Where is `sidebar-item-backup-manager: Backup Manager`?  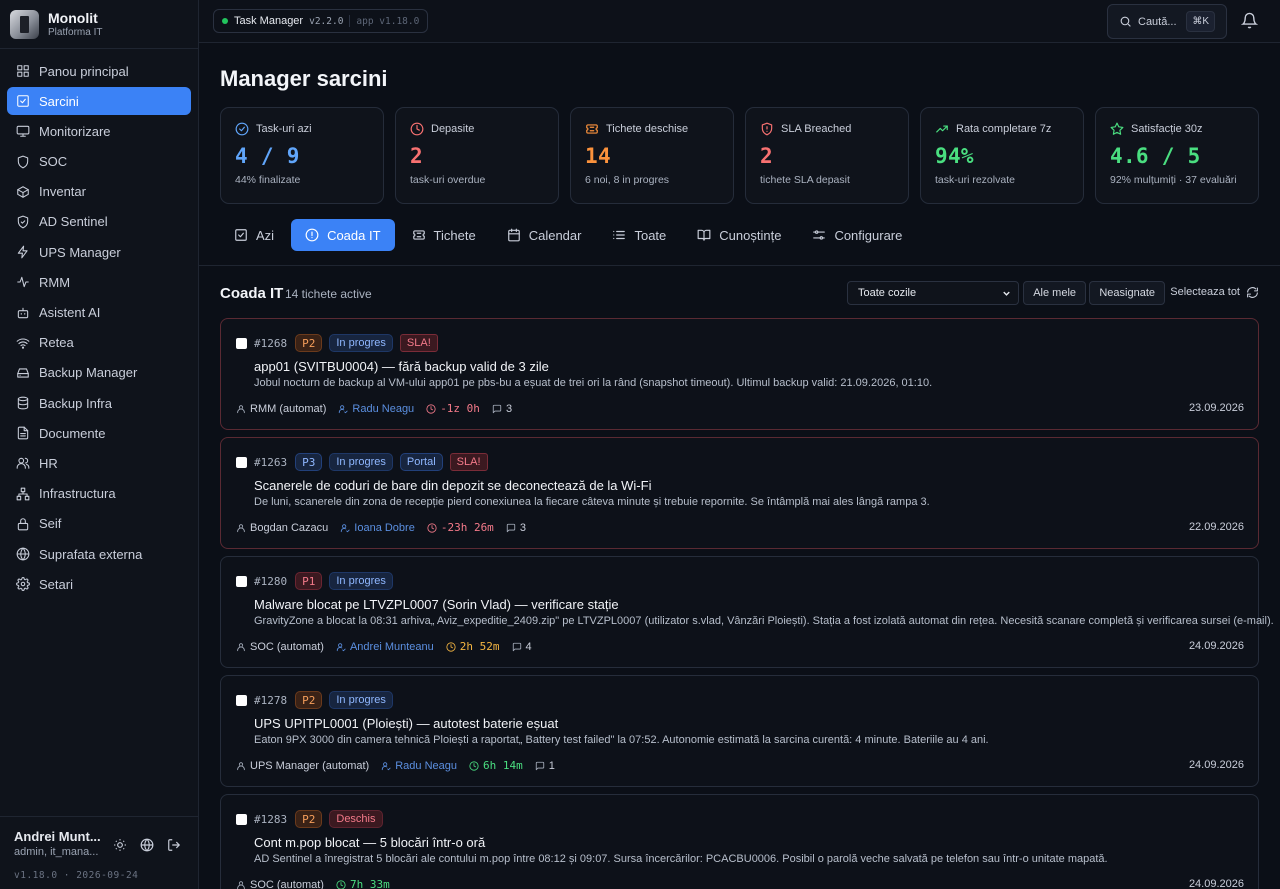 sidebar-item-backup-manager: Backup Manager is located at coordinates (99, 373).